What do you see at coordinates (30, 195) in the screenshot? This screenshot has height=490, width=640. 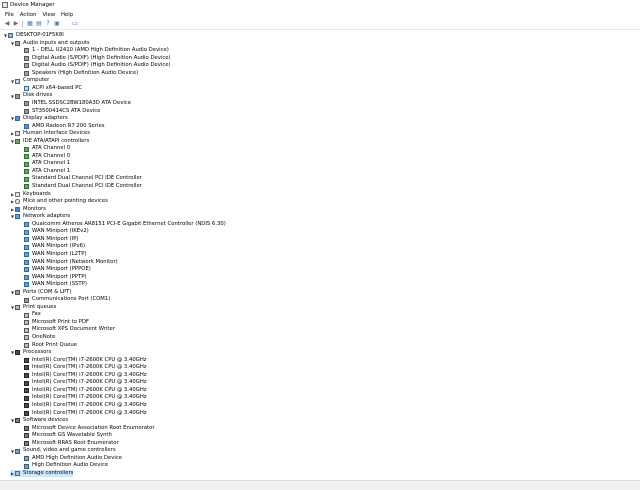 I see `device-category: ▶ Keyboards` at bounding box center [30, 195].